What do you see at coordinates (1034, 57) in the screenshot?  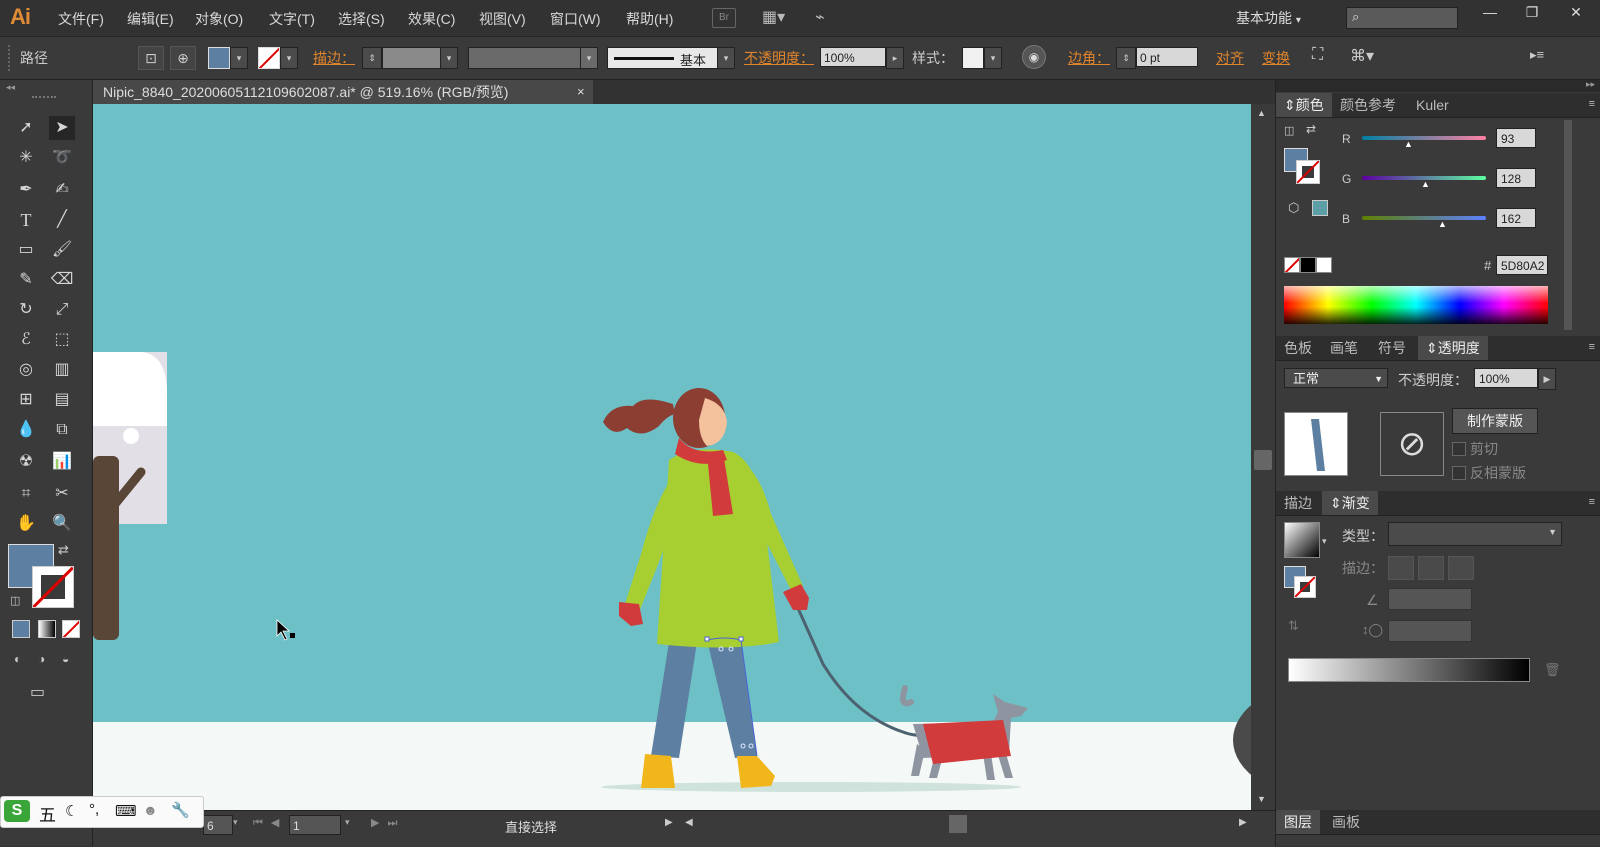 I see `recolor-artwork-icon: ◉` at bounding box center [1034, 57].